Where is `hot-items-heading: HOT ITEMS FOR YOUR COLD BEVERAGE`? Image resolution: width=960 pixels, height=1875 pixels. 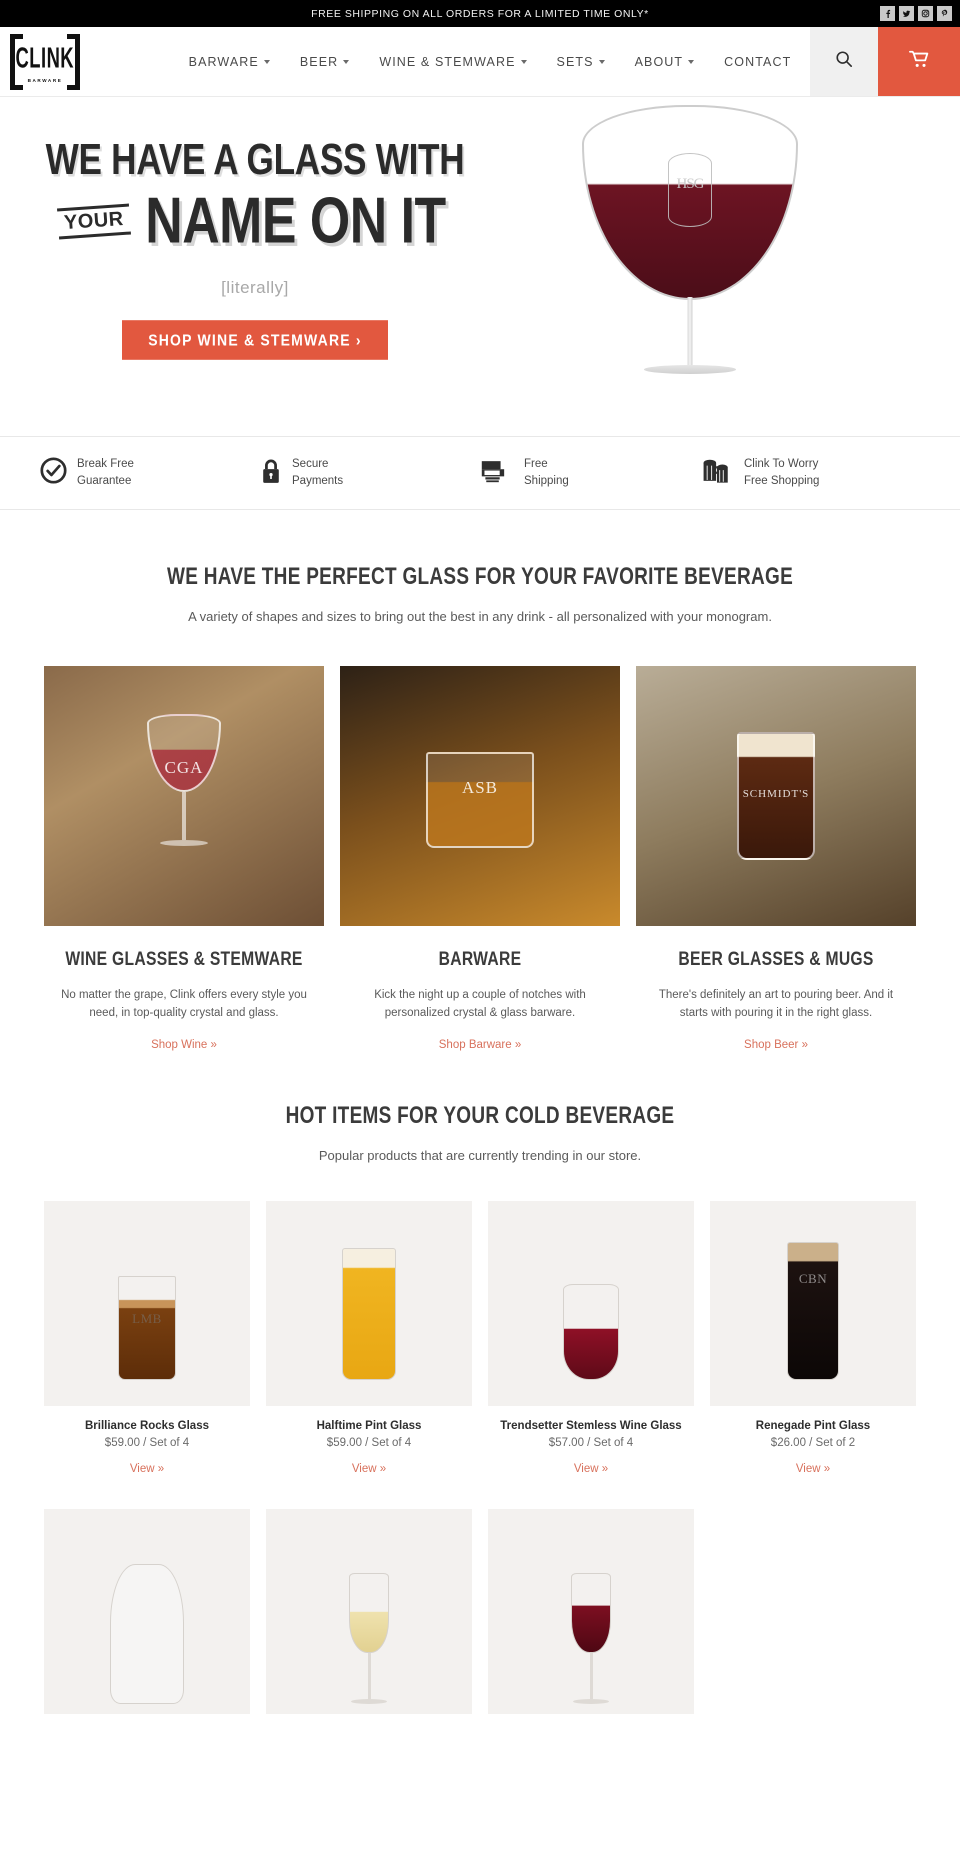 hot-items-heading: HOT ITEMS FOR YOUR COLD BEVERAGE is located at coordinates (480, 1115).